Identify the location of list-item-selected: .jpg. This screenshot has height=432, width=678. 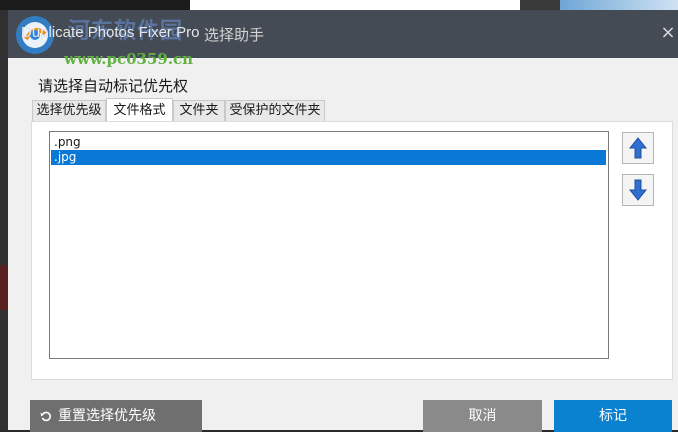
(328, 157).